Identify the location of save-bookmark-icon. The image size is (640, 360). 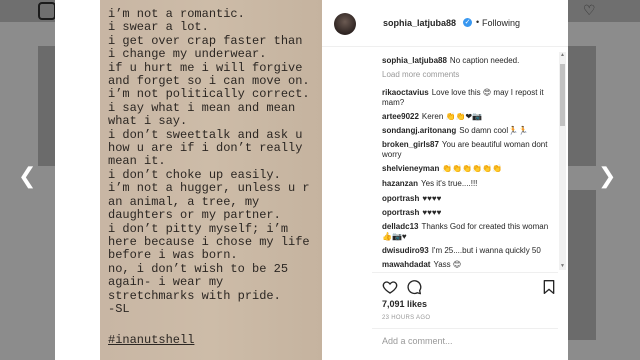
(549, 287).